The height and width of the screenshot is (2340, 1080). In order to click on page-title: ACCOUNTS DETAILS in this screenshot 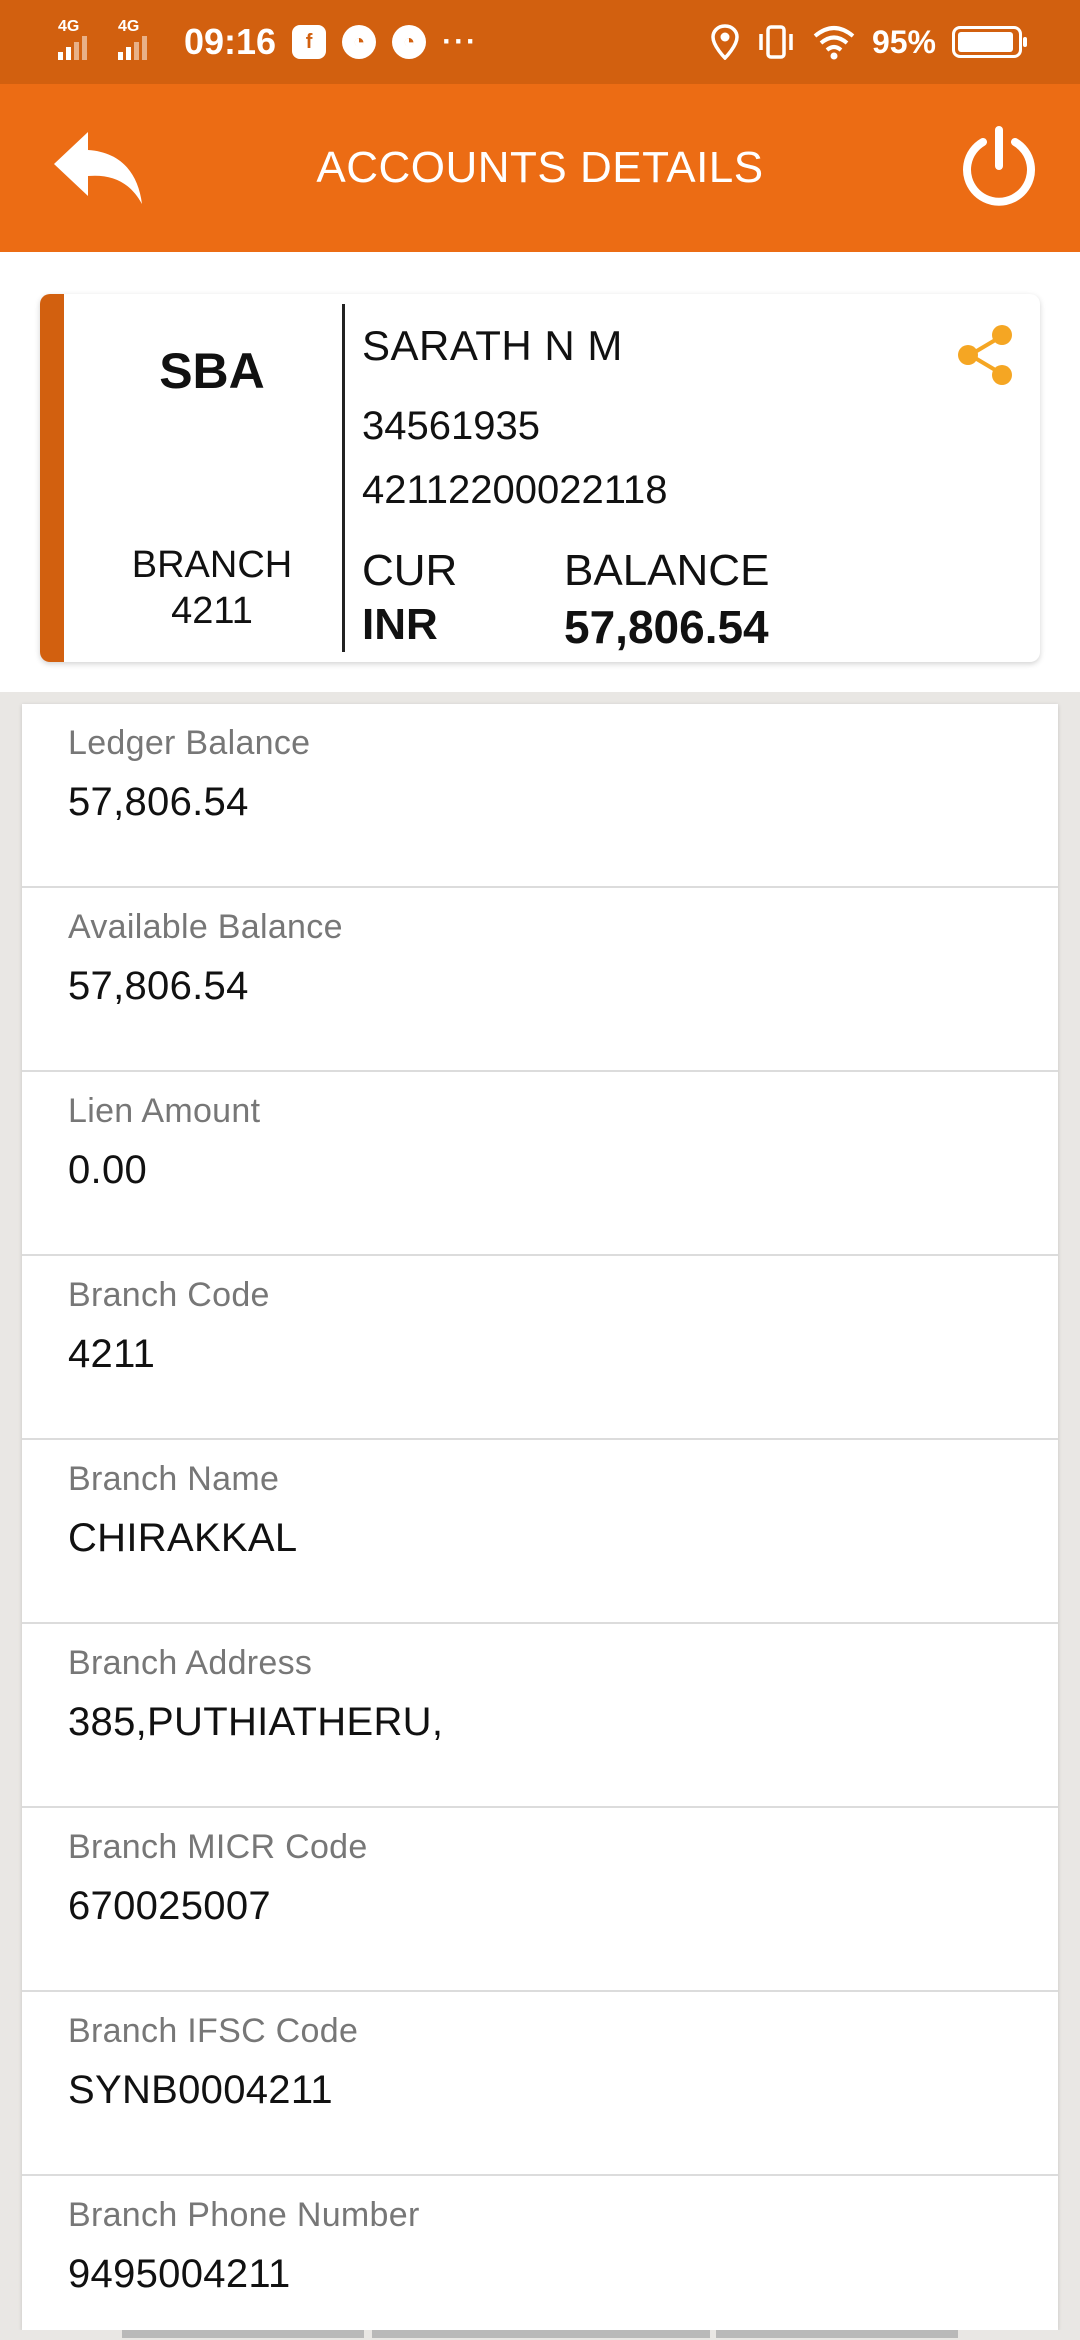, I will do `click(540, 167)`.